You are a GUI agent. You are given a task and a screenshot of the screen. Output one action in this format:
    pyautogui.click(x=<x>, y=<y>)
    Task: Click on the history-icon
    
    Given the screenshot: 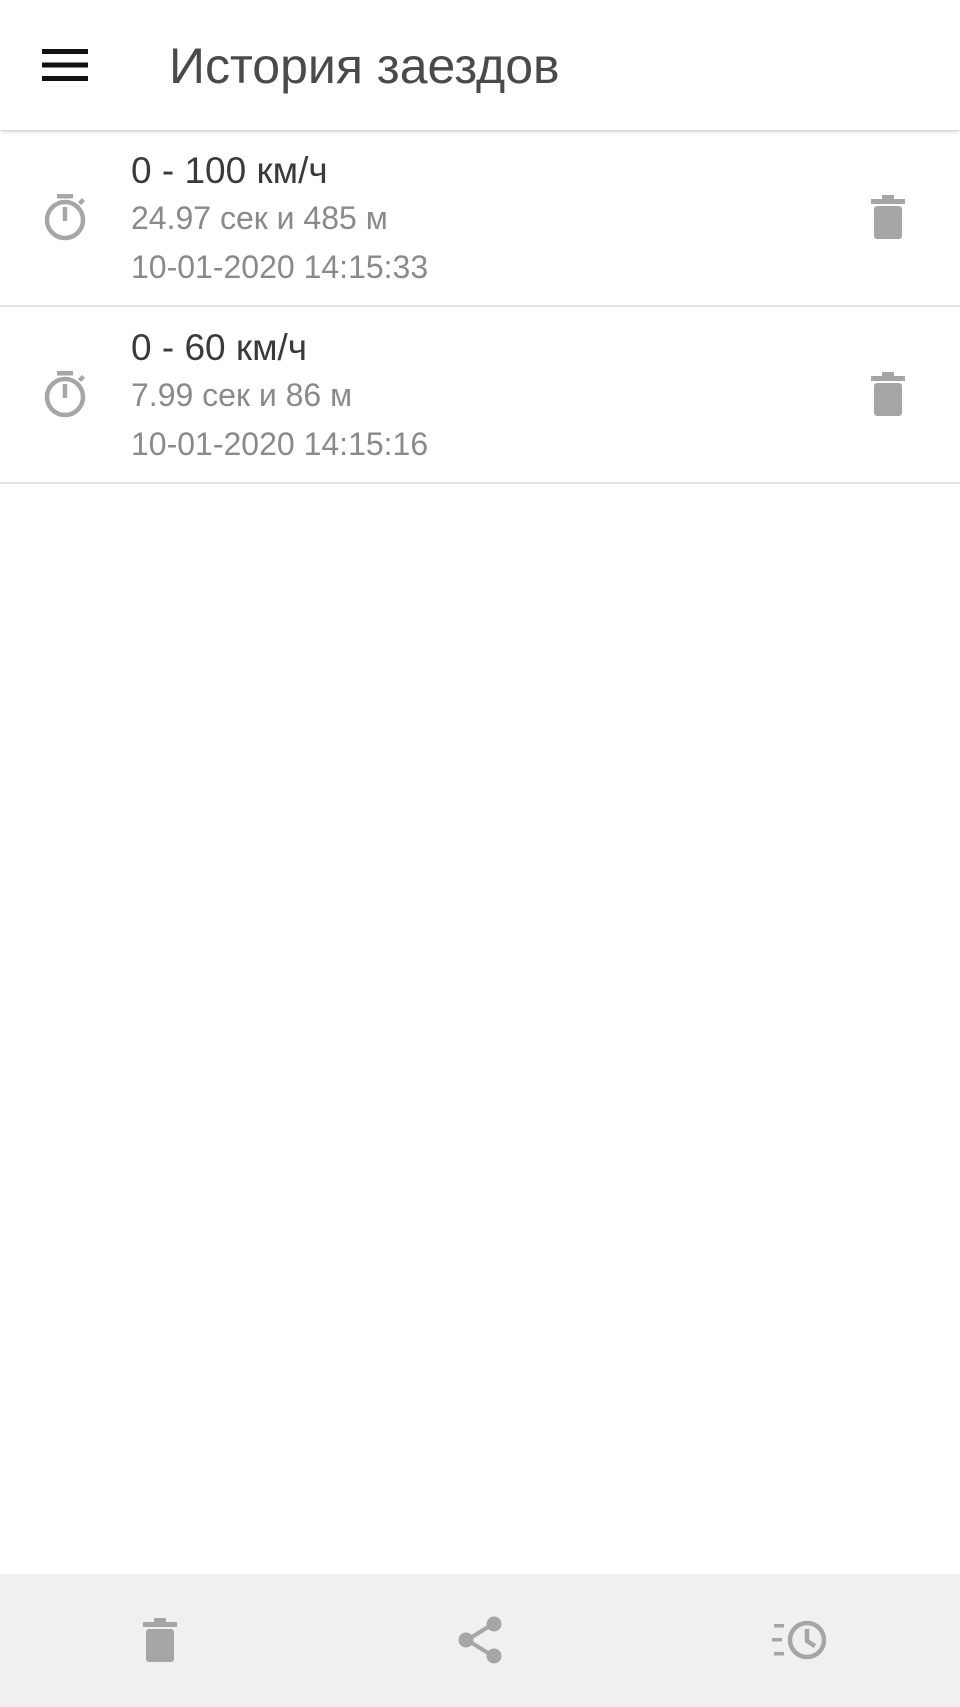 What is the action you would take?
    pyautogui.click(x=799, y=1640)
    